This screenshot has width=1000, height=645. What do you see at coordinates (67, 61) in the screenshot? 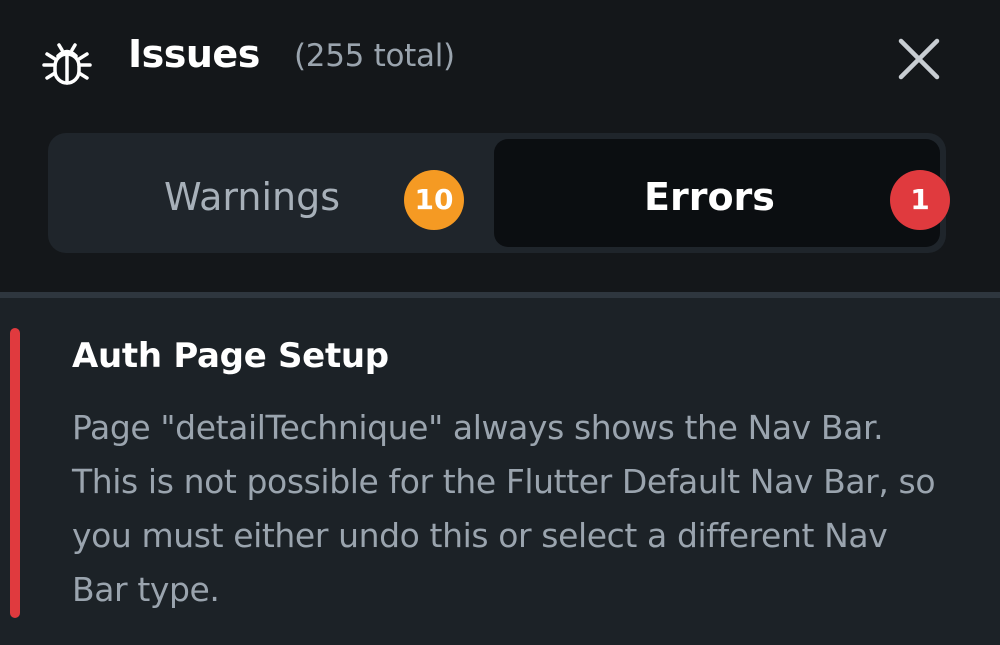
I see `bug-icon` at bounding box center [67, 61].